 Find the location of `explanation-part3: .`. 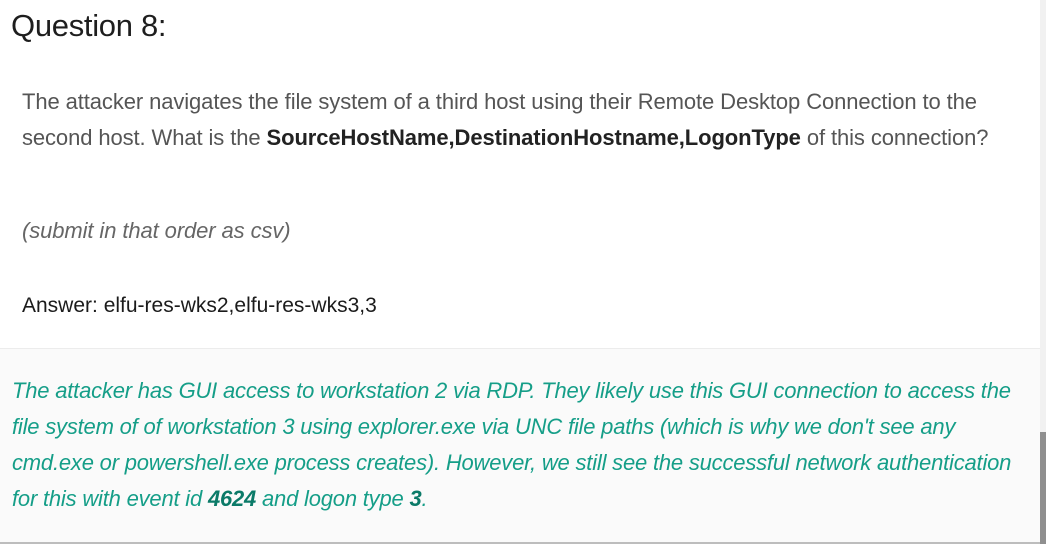

explanation-part3: . is located at coordinates (424, 498).